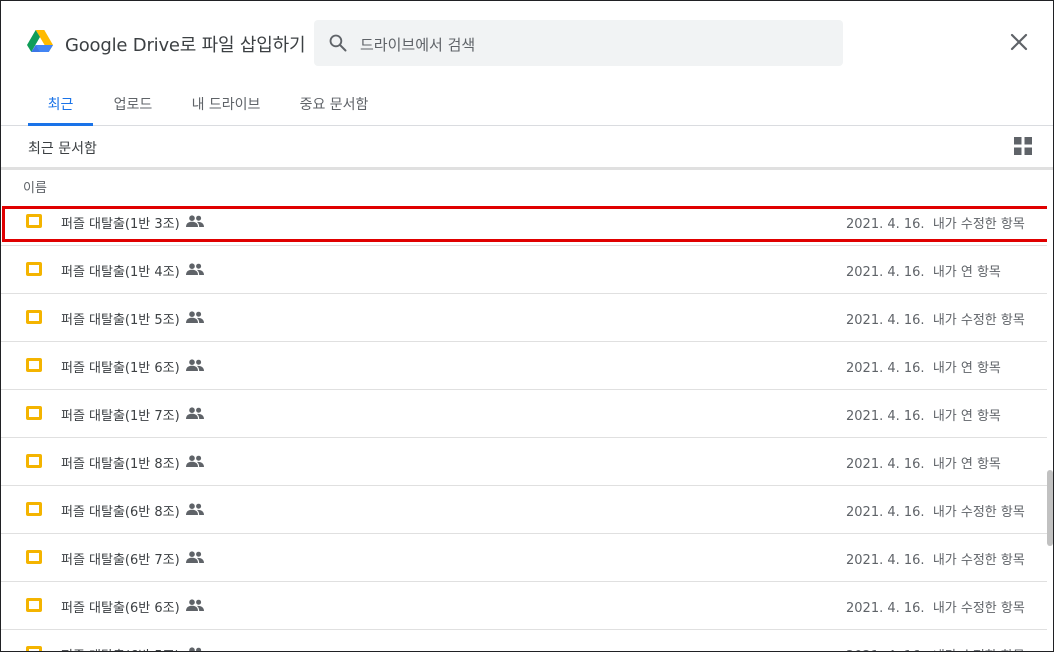 Image resolution: width=1054 pixels, height=652 pixels. Describe the element at coordinates (120, 608) in the screenshot. I see `file-name: 퍼즐 대탈출(6반 6조)` at that location.